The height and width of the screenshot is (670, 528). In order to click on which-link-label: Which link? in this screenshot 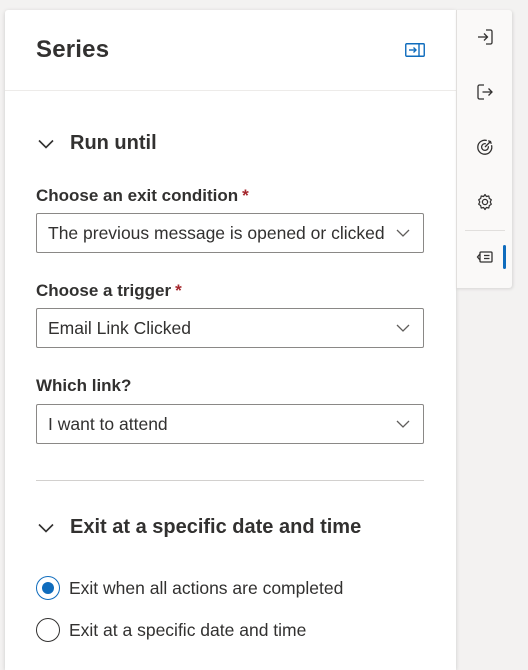, I will do `click(84, 385)`.